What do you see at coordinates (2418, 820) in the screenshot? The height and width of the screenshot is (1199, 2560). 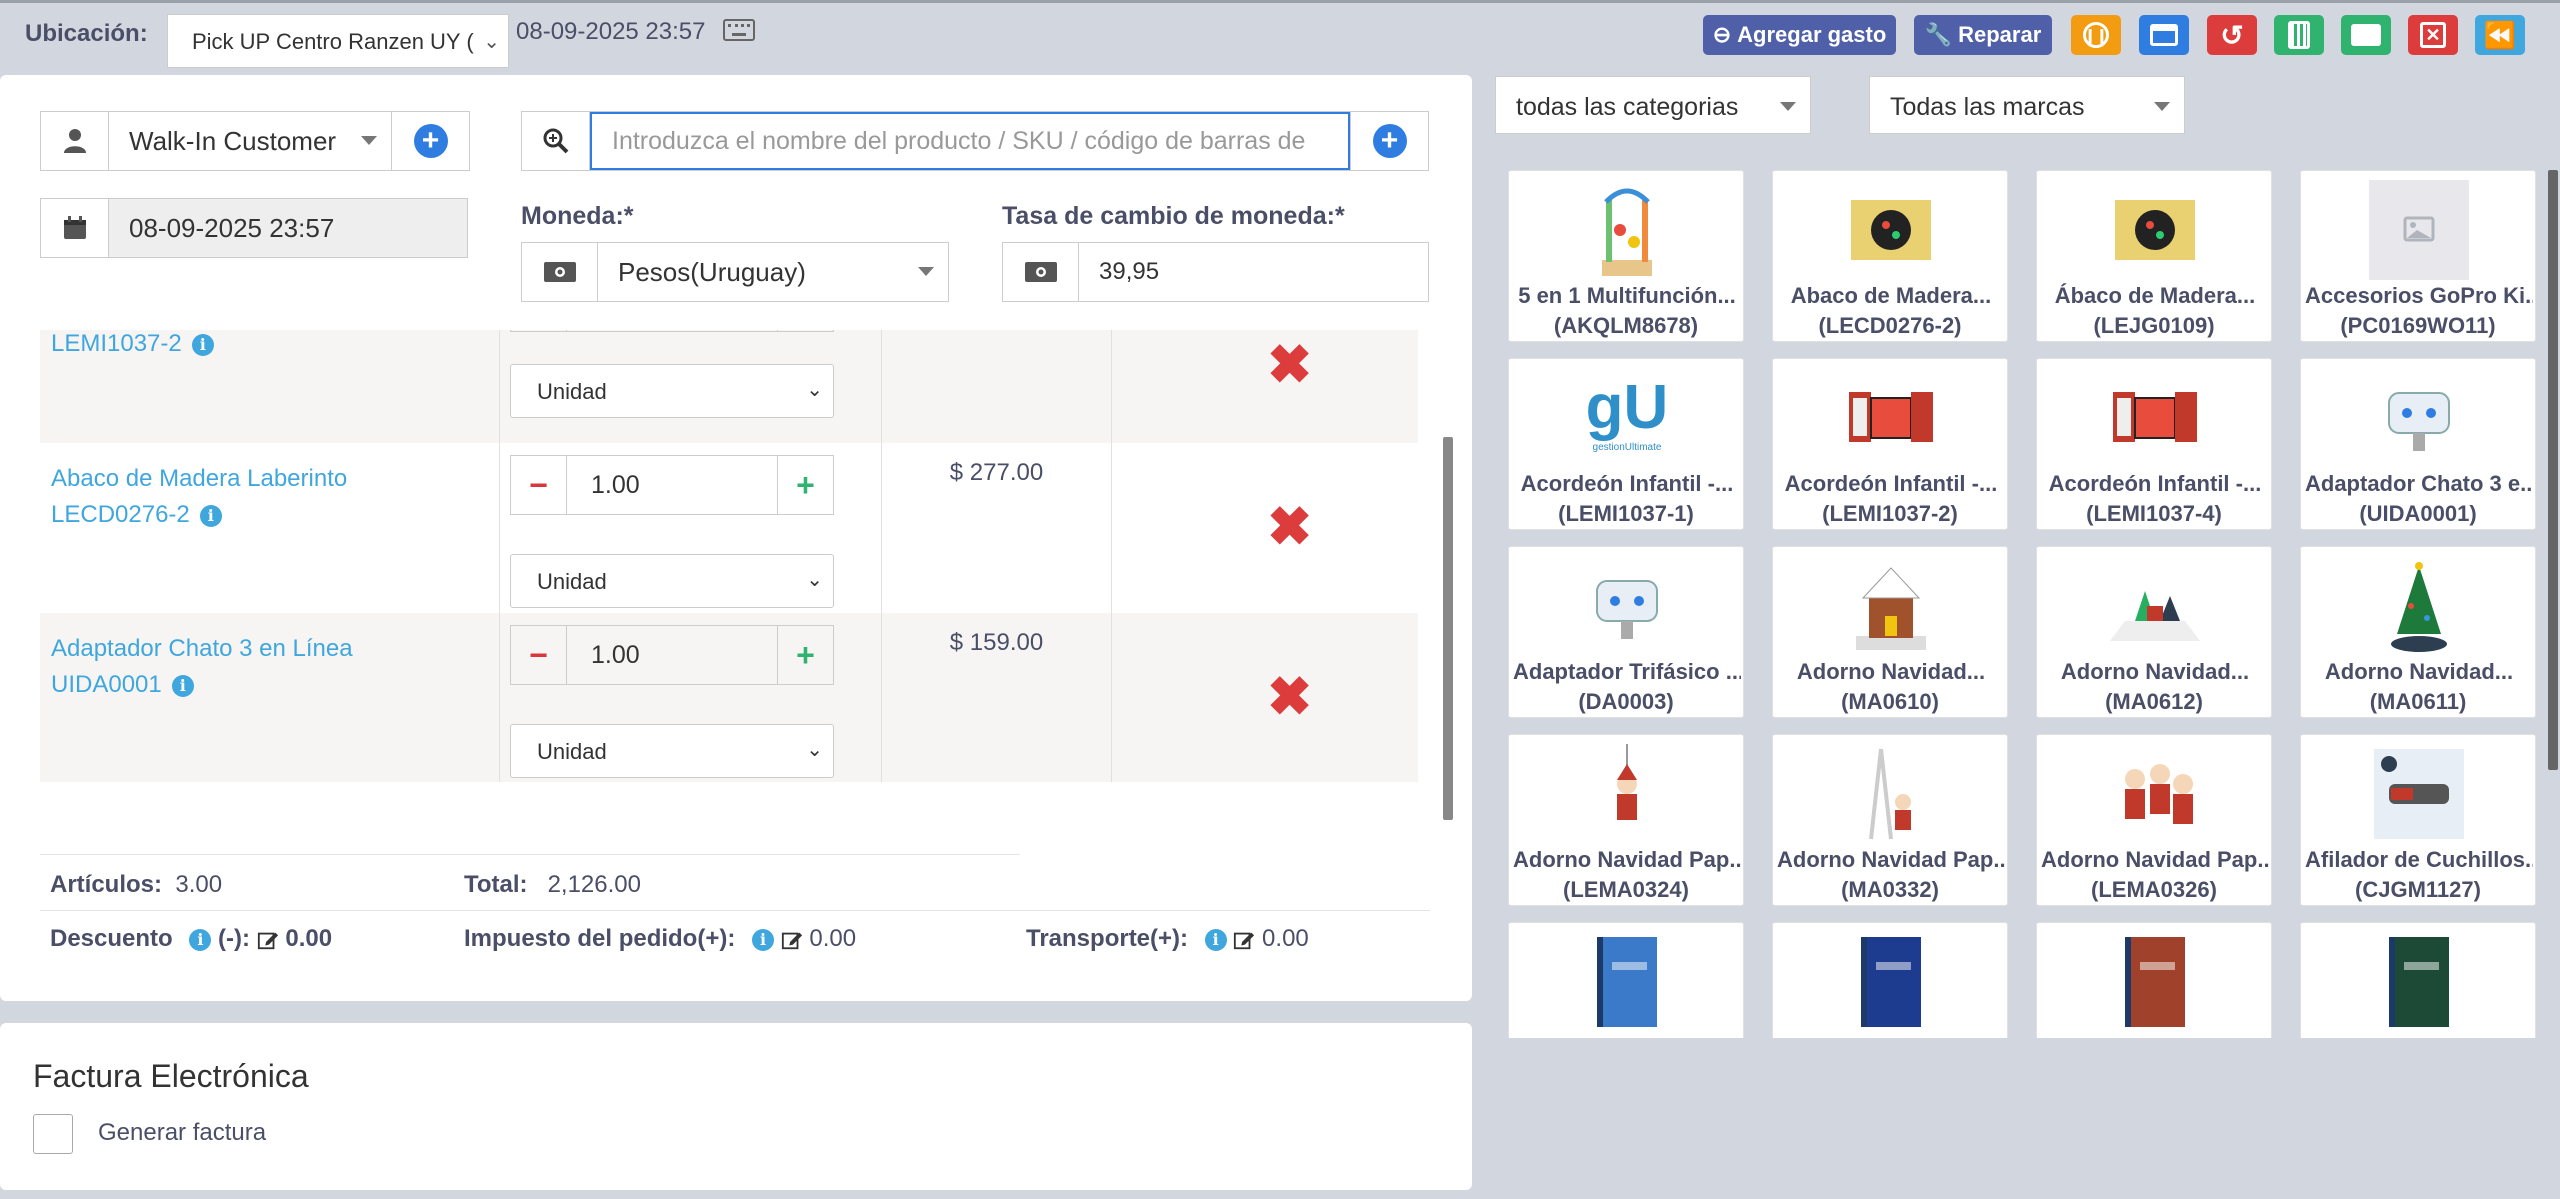 I see `product-card: Afilador de Cuchillos... (CJGM1127)` at bounding box center [2418, 820].